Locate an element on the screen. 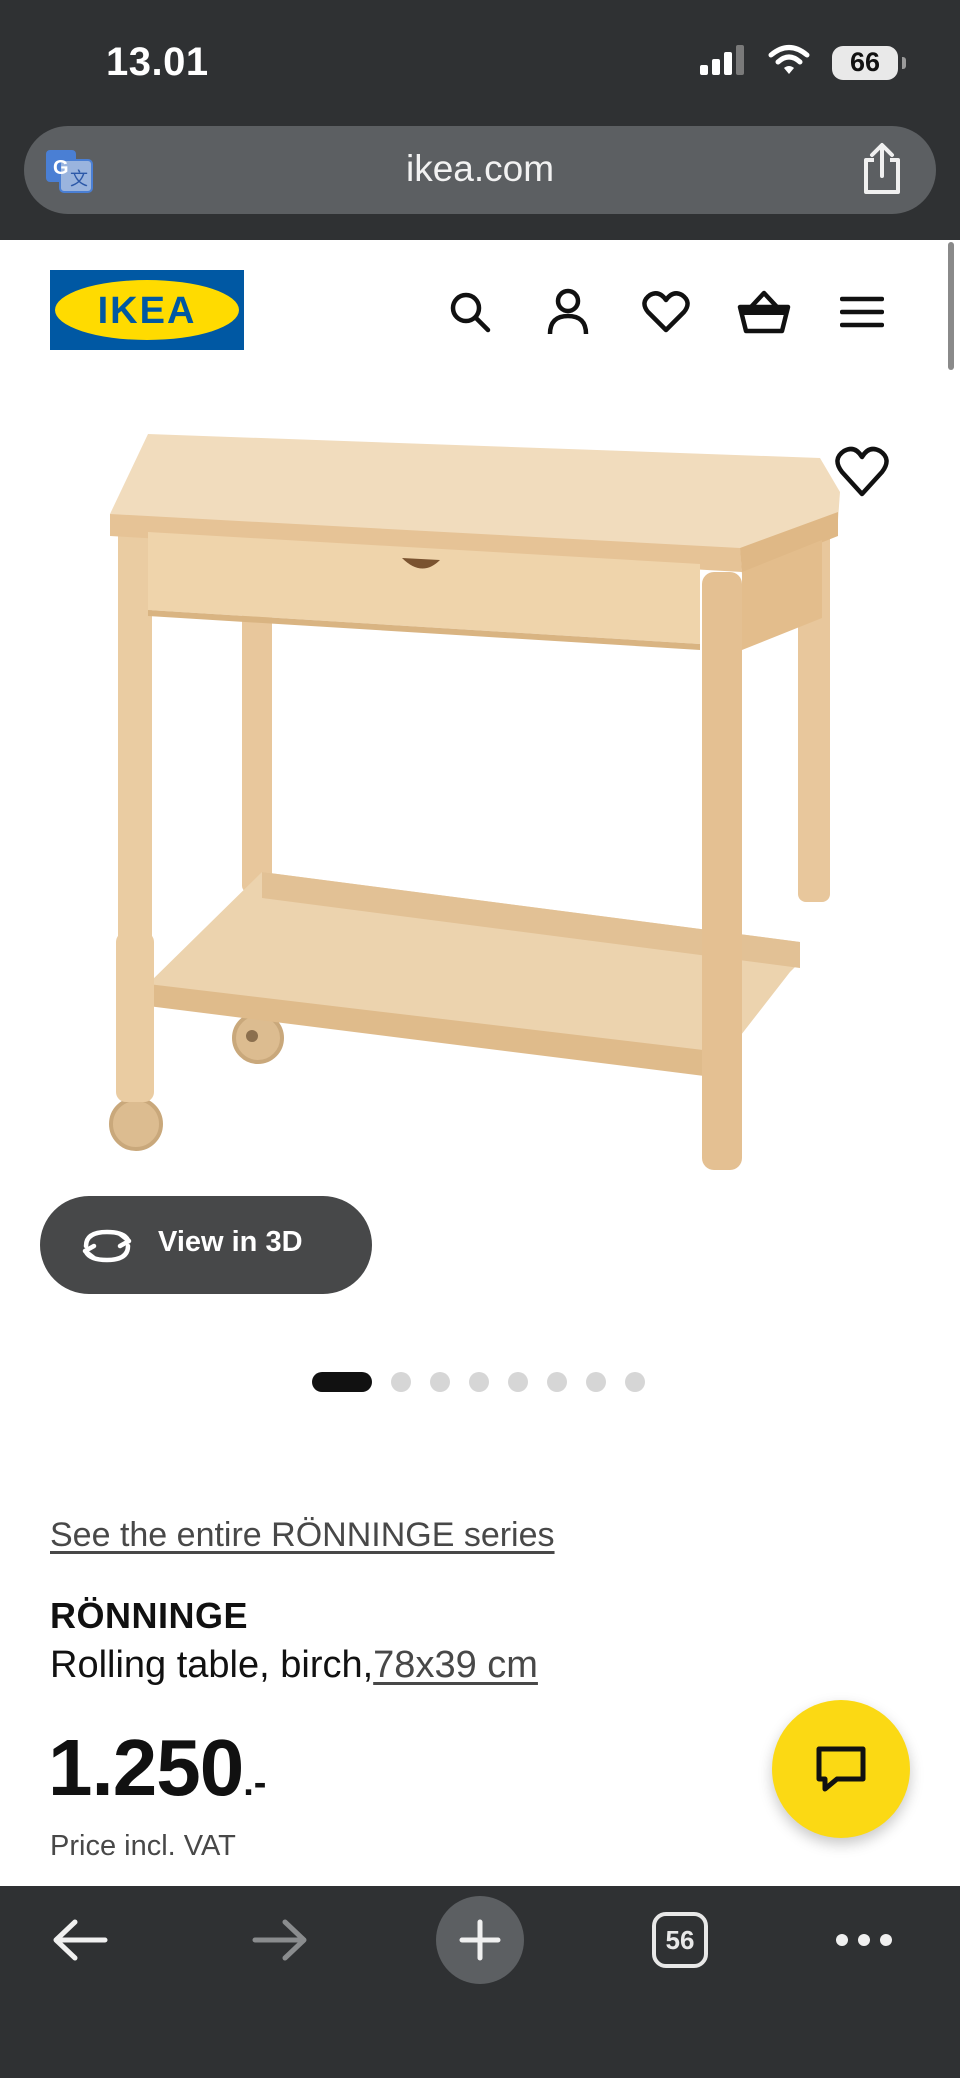 The width and height of the screenshot is (960, 2078). product-type: Rolling table, birch, is located at coordinates (212, 1665).